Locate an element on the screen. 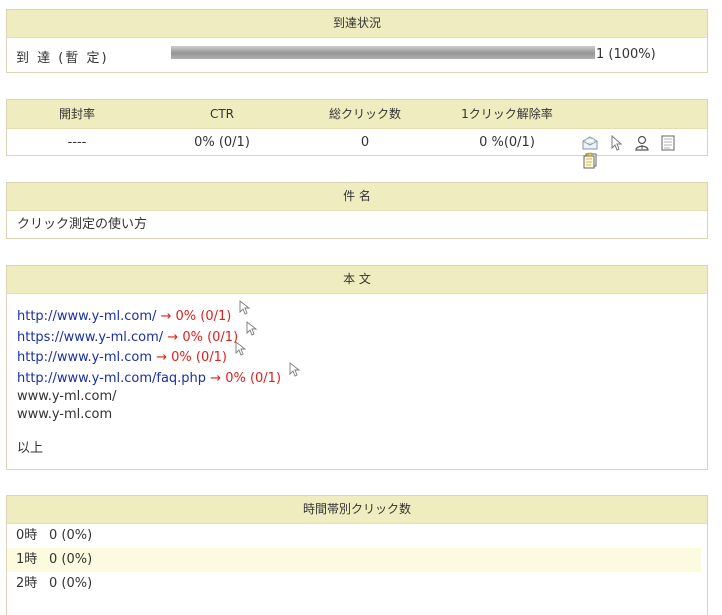 The height and width of the screenshot is (615, 722). copy-document-icon is located at coordinates (590, 161).